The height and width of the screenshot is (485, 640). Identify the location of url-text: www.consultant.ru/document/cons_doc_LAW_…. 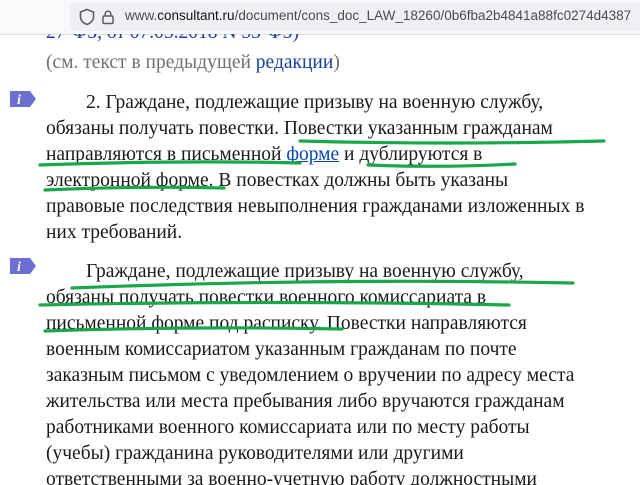
(378, 15).